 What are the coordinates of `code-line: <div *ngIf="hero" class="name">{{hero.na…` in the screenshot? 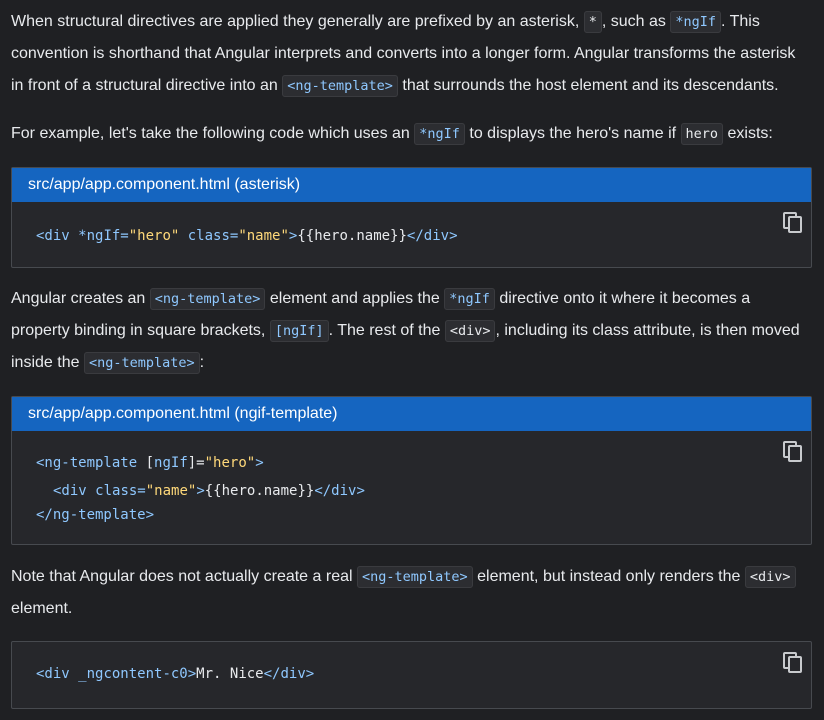 It's located at (247, 236).